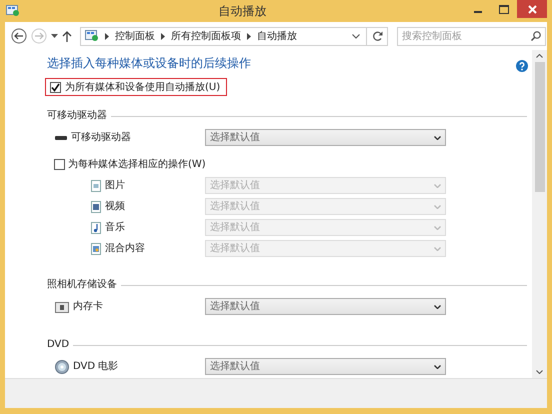  I want to click on up-button, so click(67, 36).